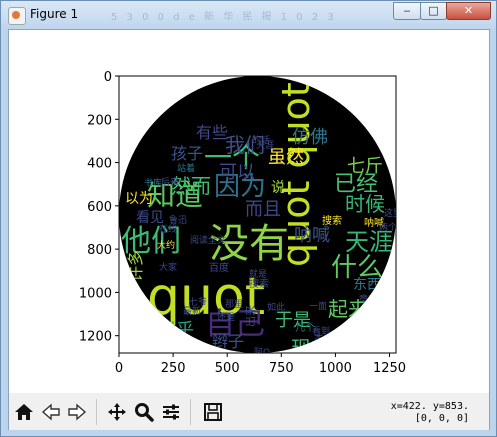 The height and width of the screenshot is (437, 497). I want to click on forward-button, so click(77, 412).